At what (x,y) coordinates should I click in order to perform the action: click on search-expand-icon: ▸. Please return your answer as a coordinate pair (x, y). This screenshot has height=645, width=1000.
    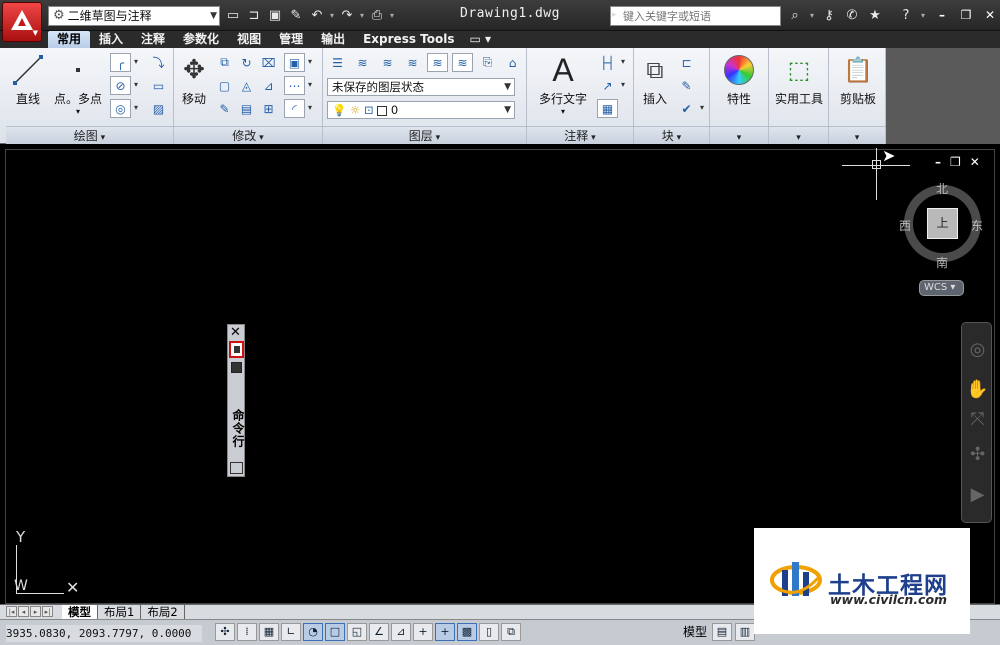
    Looking at the image, I should click on (614, 15).